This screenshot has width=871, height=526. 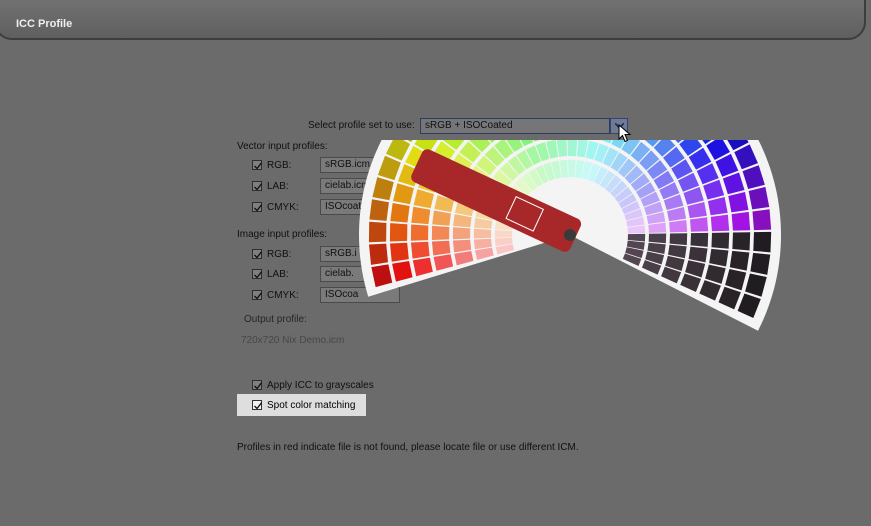 I want to click on profile-set-select: sRGB + ISOCoated, so click(x=515, y=126).